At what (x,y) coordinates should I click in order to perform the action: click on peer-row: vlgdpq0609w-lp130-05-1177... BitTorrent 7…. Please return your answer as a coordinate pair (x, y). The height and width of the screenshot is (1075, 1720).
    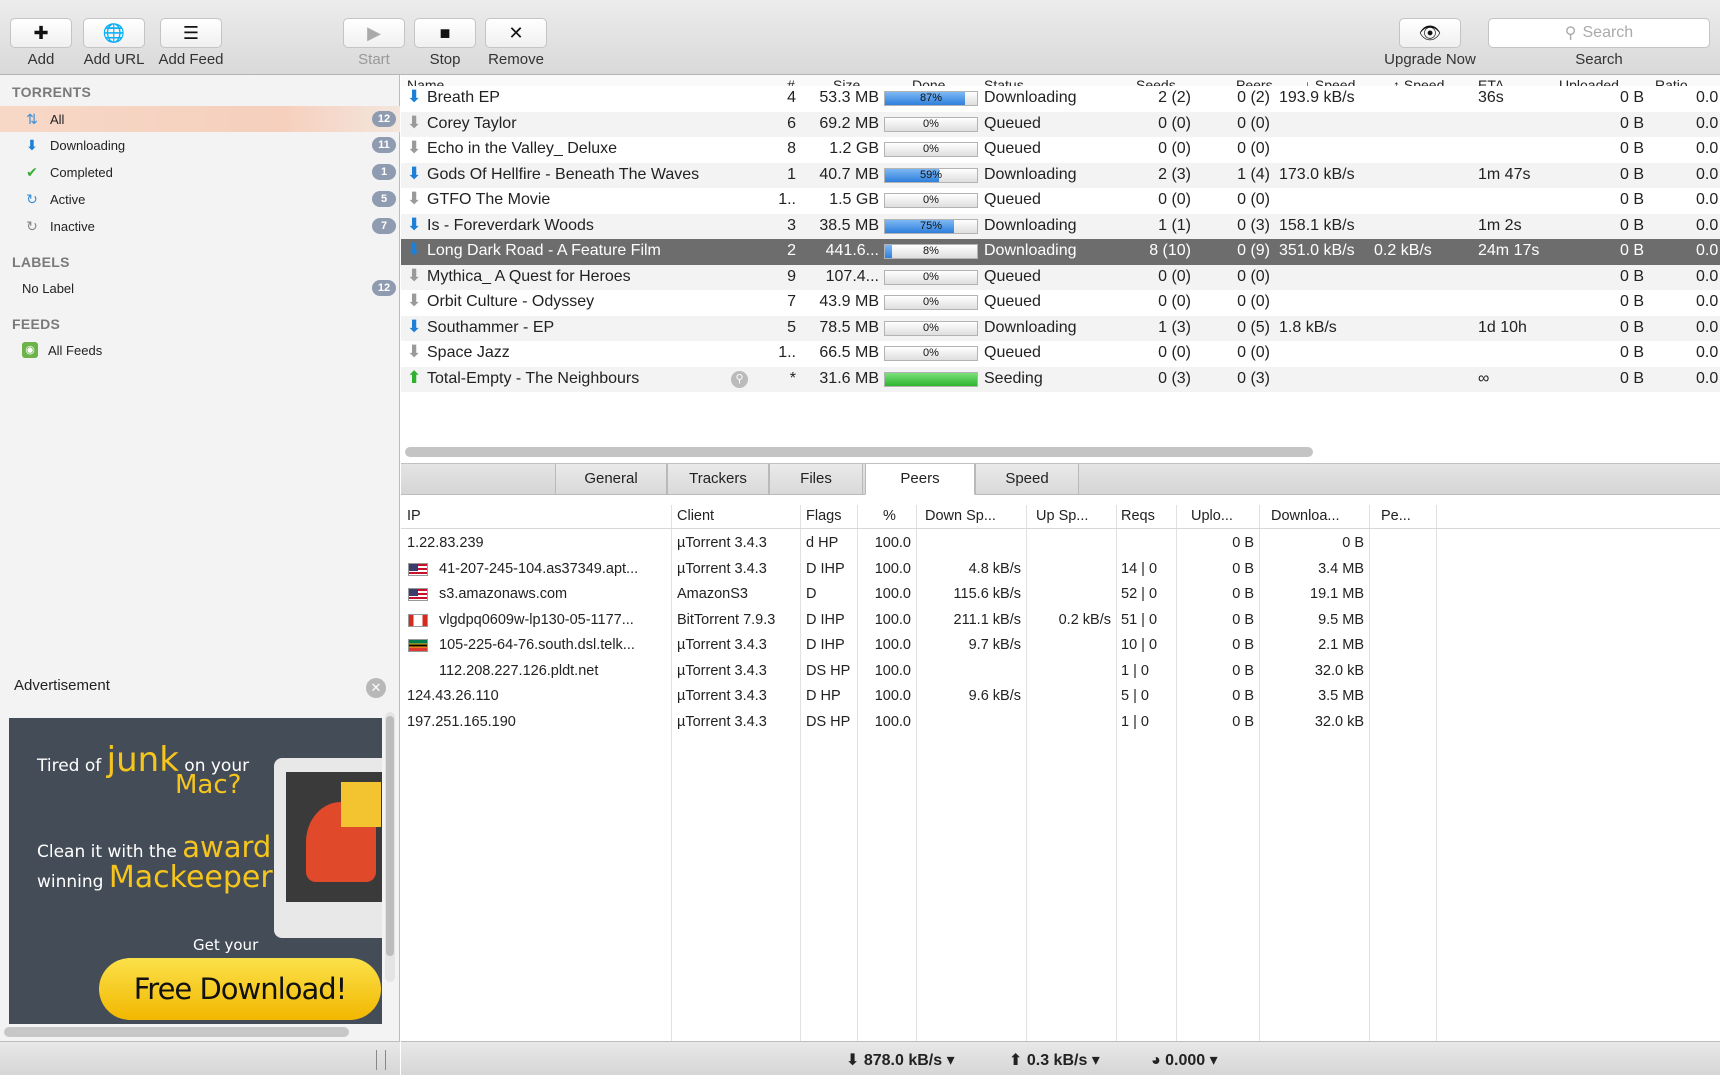
    Looking at the image, I should click on (1060, 621).